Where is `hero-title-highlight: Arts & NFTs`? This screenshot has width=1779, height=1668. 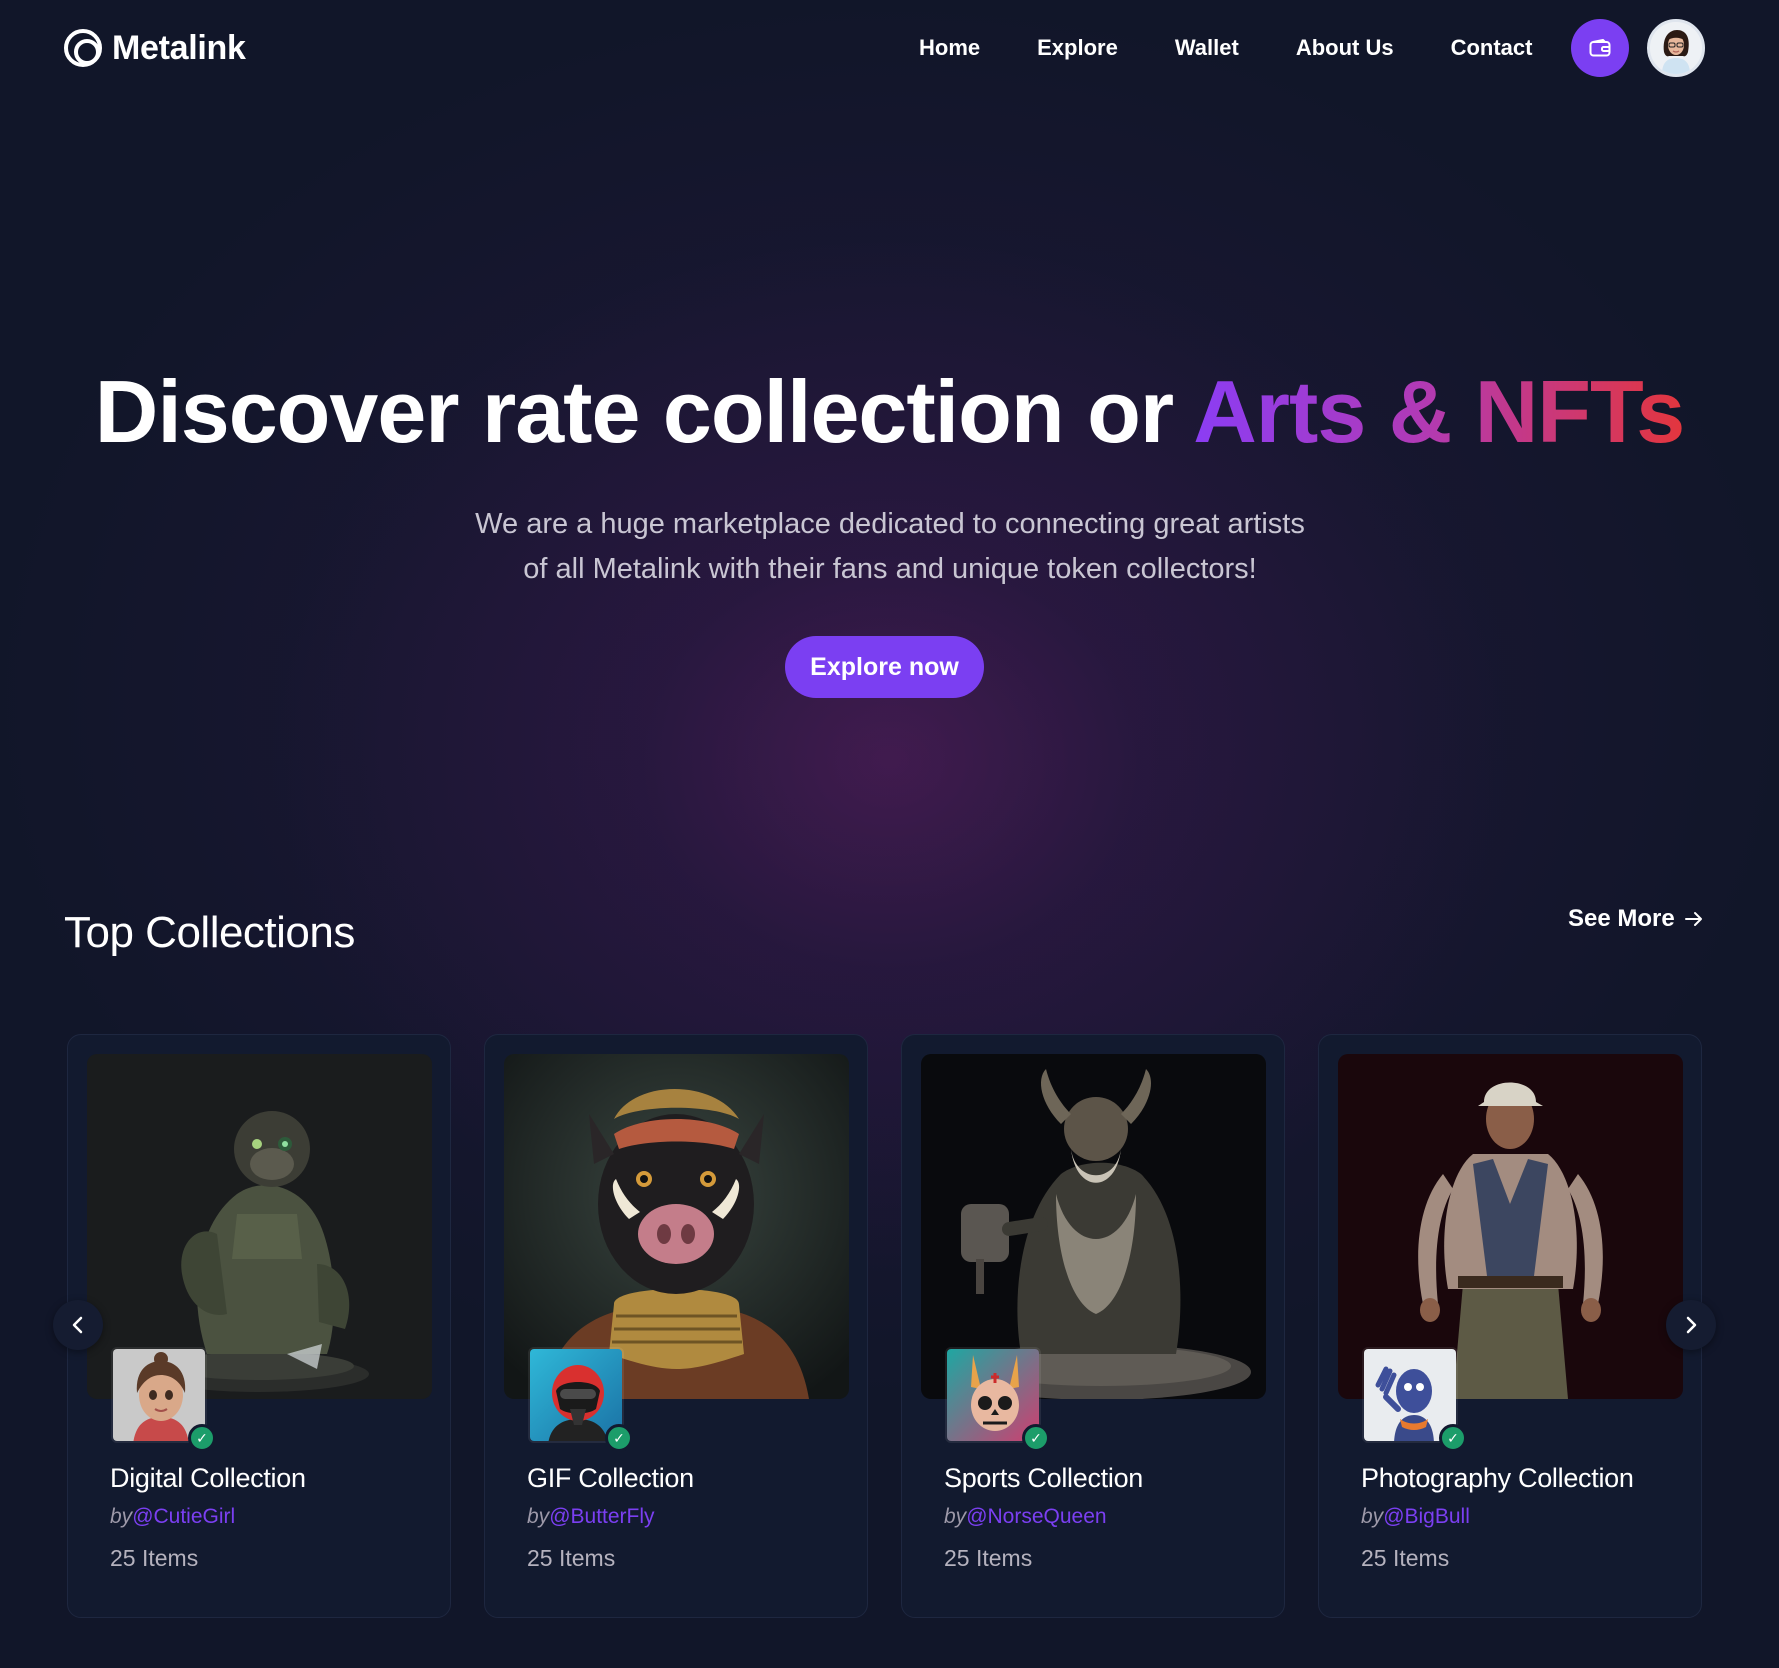 hero-title-highlight: Arts & NFTs is located at coordinates (1439, 411).